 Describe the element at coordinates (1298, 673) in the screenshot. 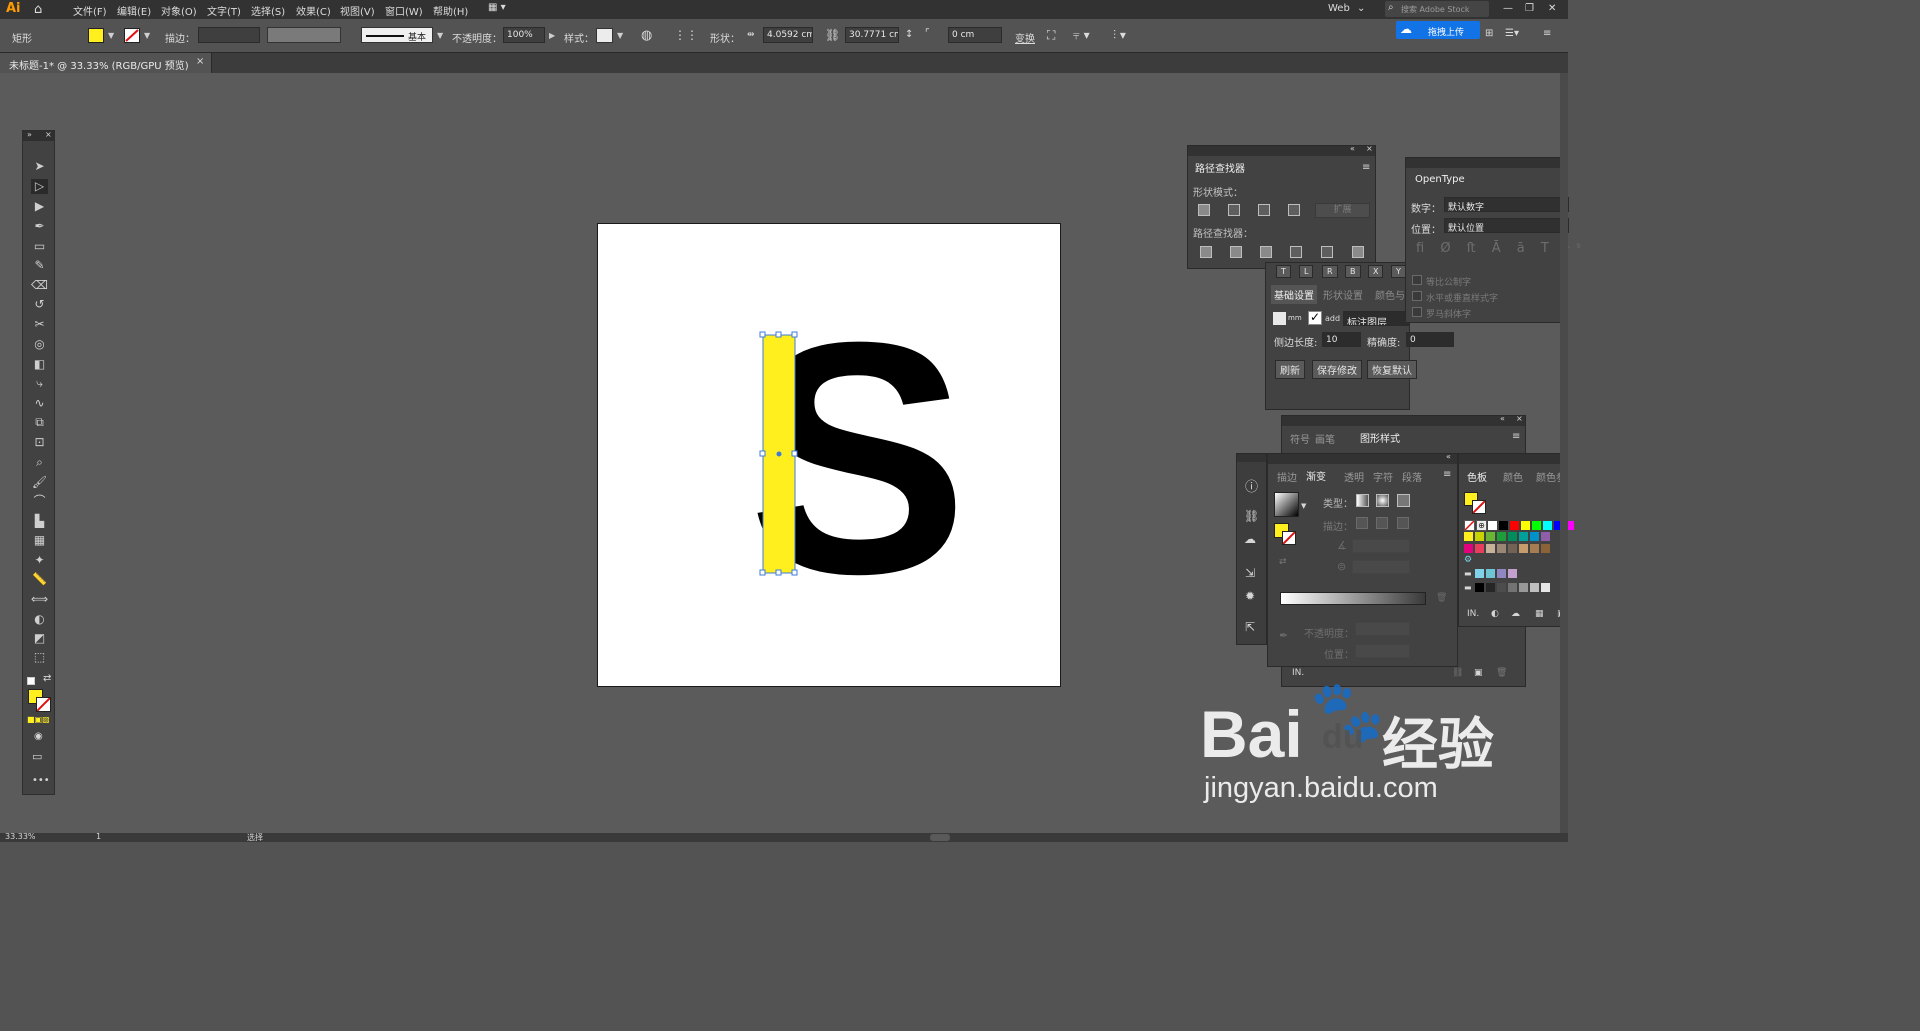

I see `libraries-icon: IN.` at that location.